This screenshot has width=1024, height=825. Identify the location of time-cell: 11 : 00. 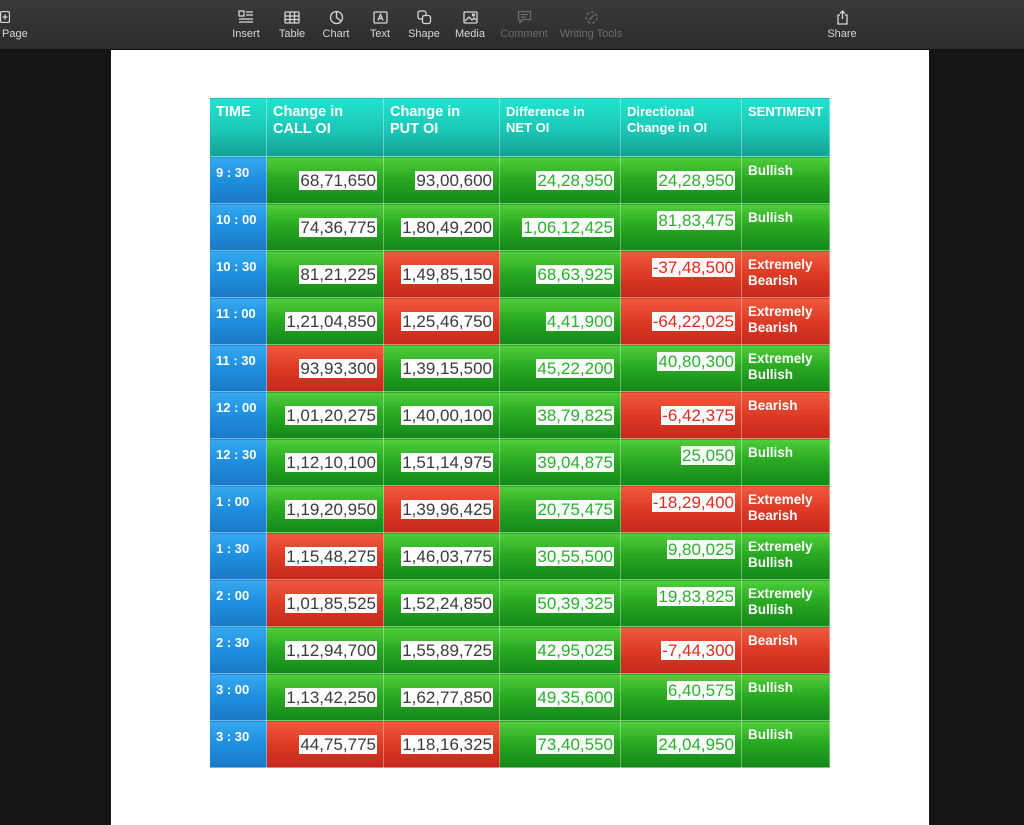
(238, 321).